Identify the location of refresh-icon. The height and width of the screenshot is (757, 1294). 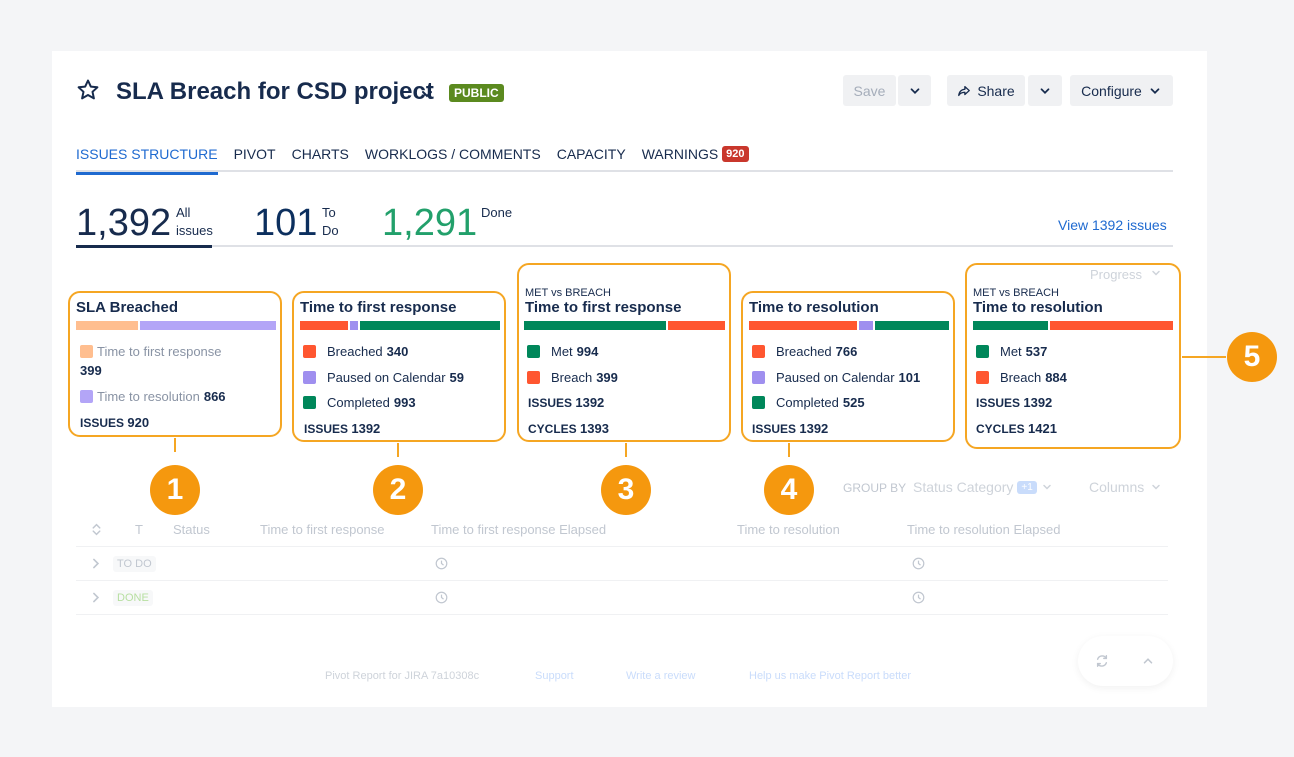
(1102, 661).